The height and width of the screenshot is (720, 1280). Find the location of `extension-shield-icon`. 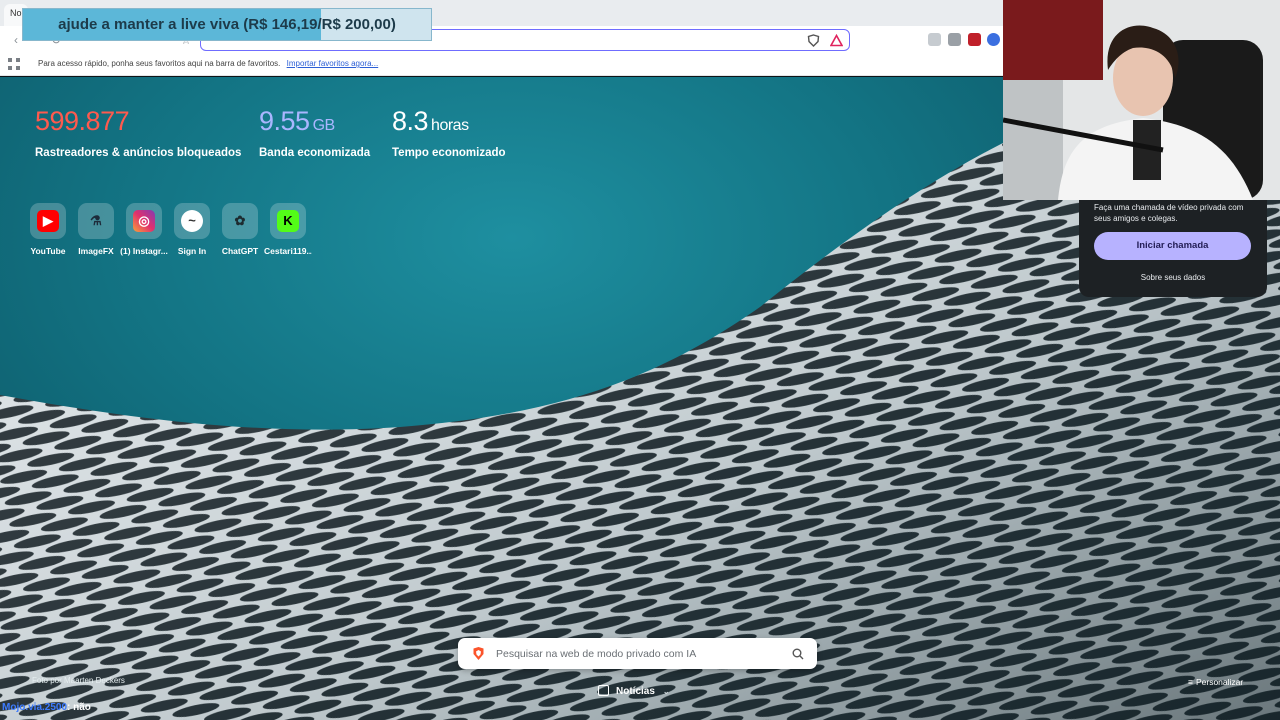

extension-shield-icon is located at coordinates (934, 39).